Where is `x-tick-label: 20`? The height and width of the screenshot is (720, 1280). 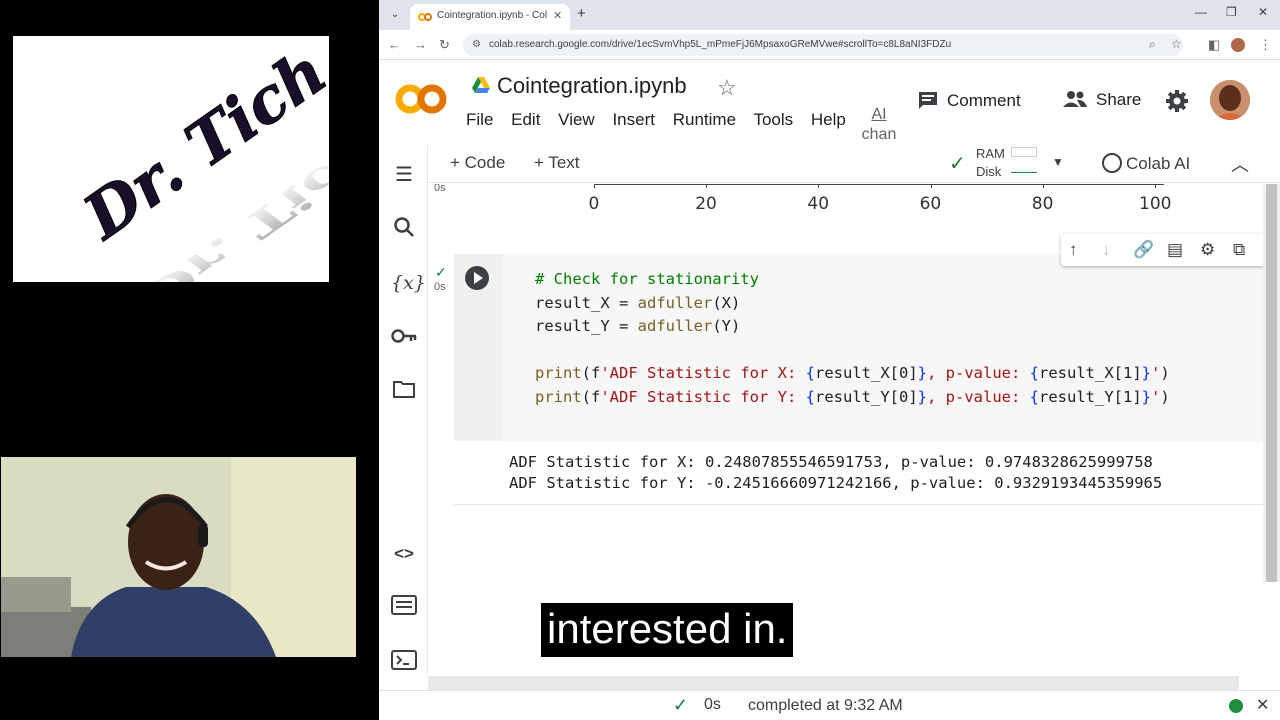
x-tick-label: 20 is located at coordinates (706, 204).